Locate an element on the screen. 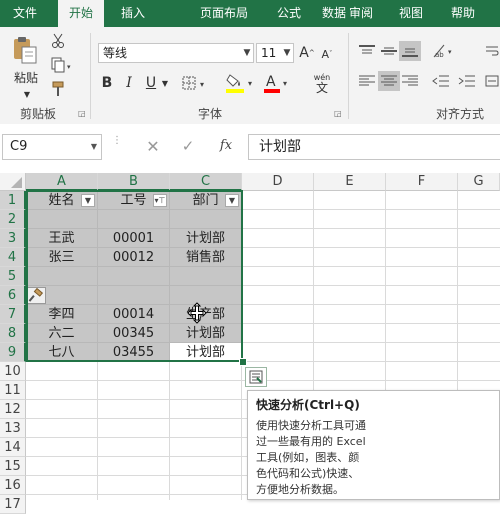 This screenshot has width=500, height=514. table-cell: 张三 is located at coordinates (62, 257).